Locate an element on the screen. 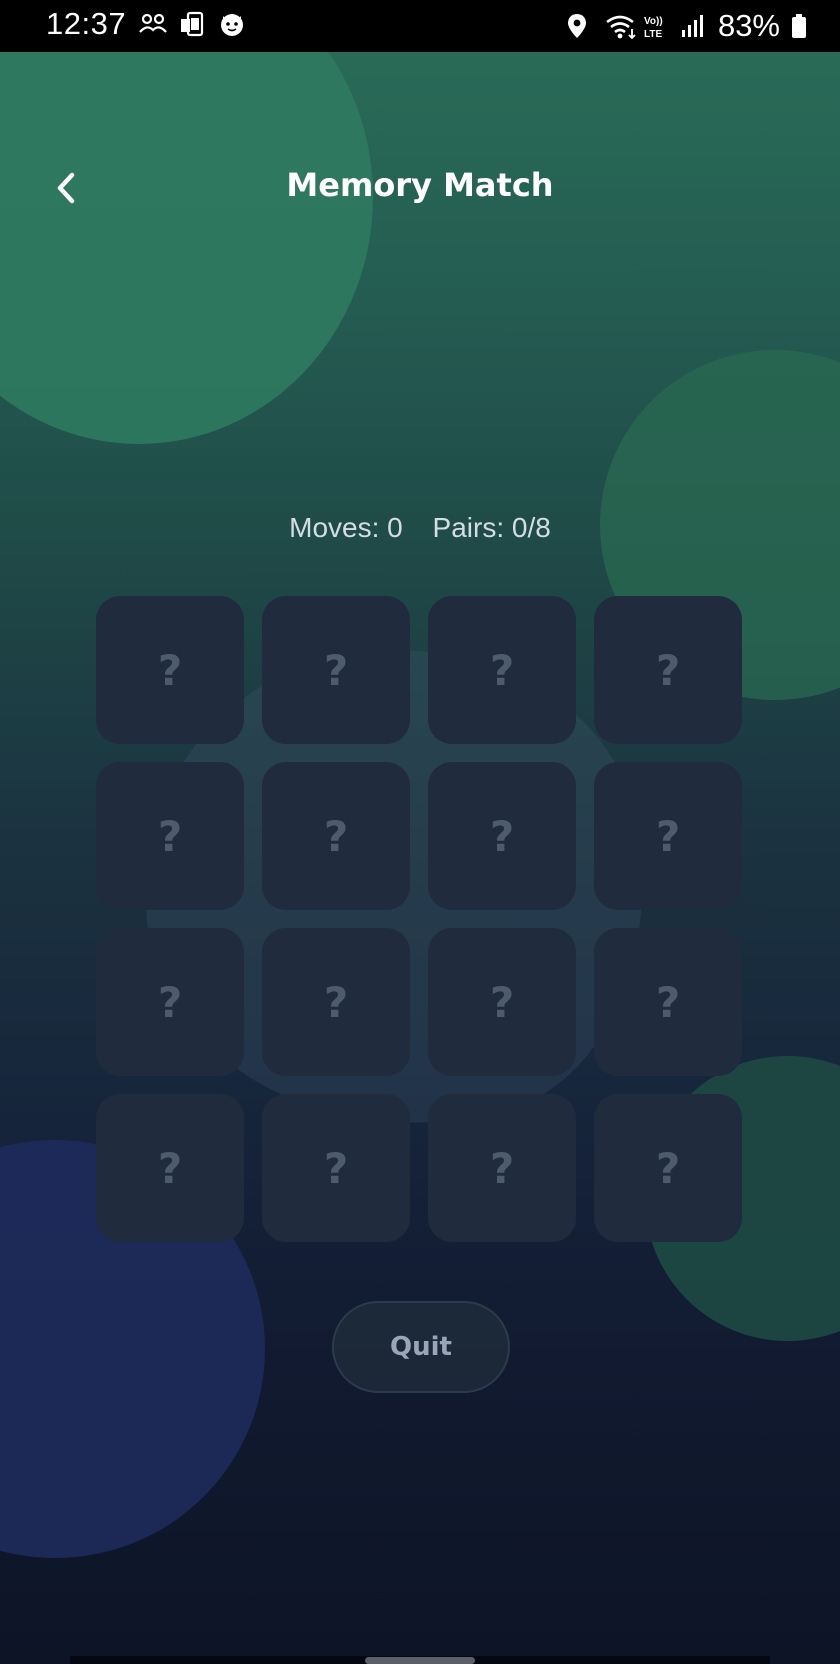 Image resolution: width=840 pixels, height=1664 pixels. battery-icon is located at coordinates (804, 26).